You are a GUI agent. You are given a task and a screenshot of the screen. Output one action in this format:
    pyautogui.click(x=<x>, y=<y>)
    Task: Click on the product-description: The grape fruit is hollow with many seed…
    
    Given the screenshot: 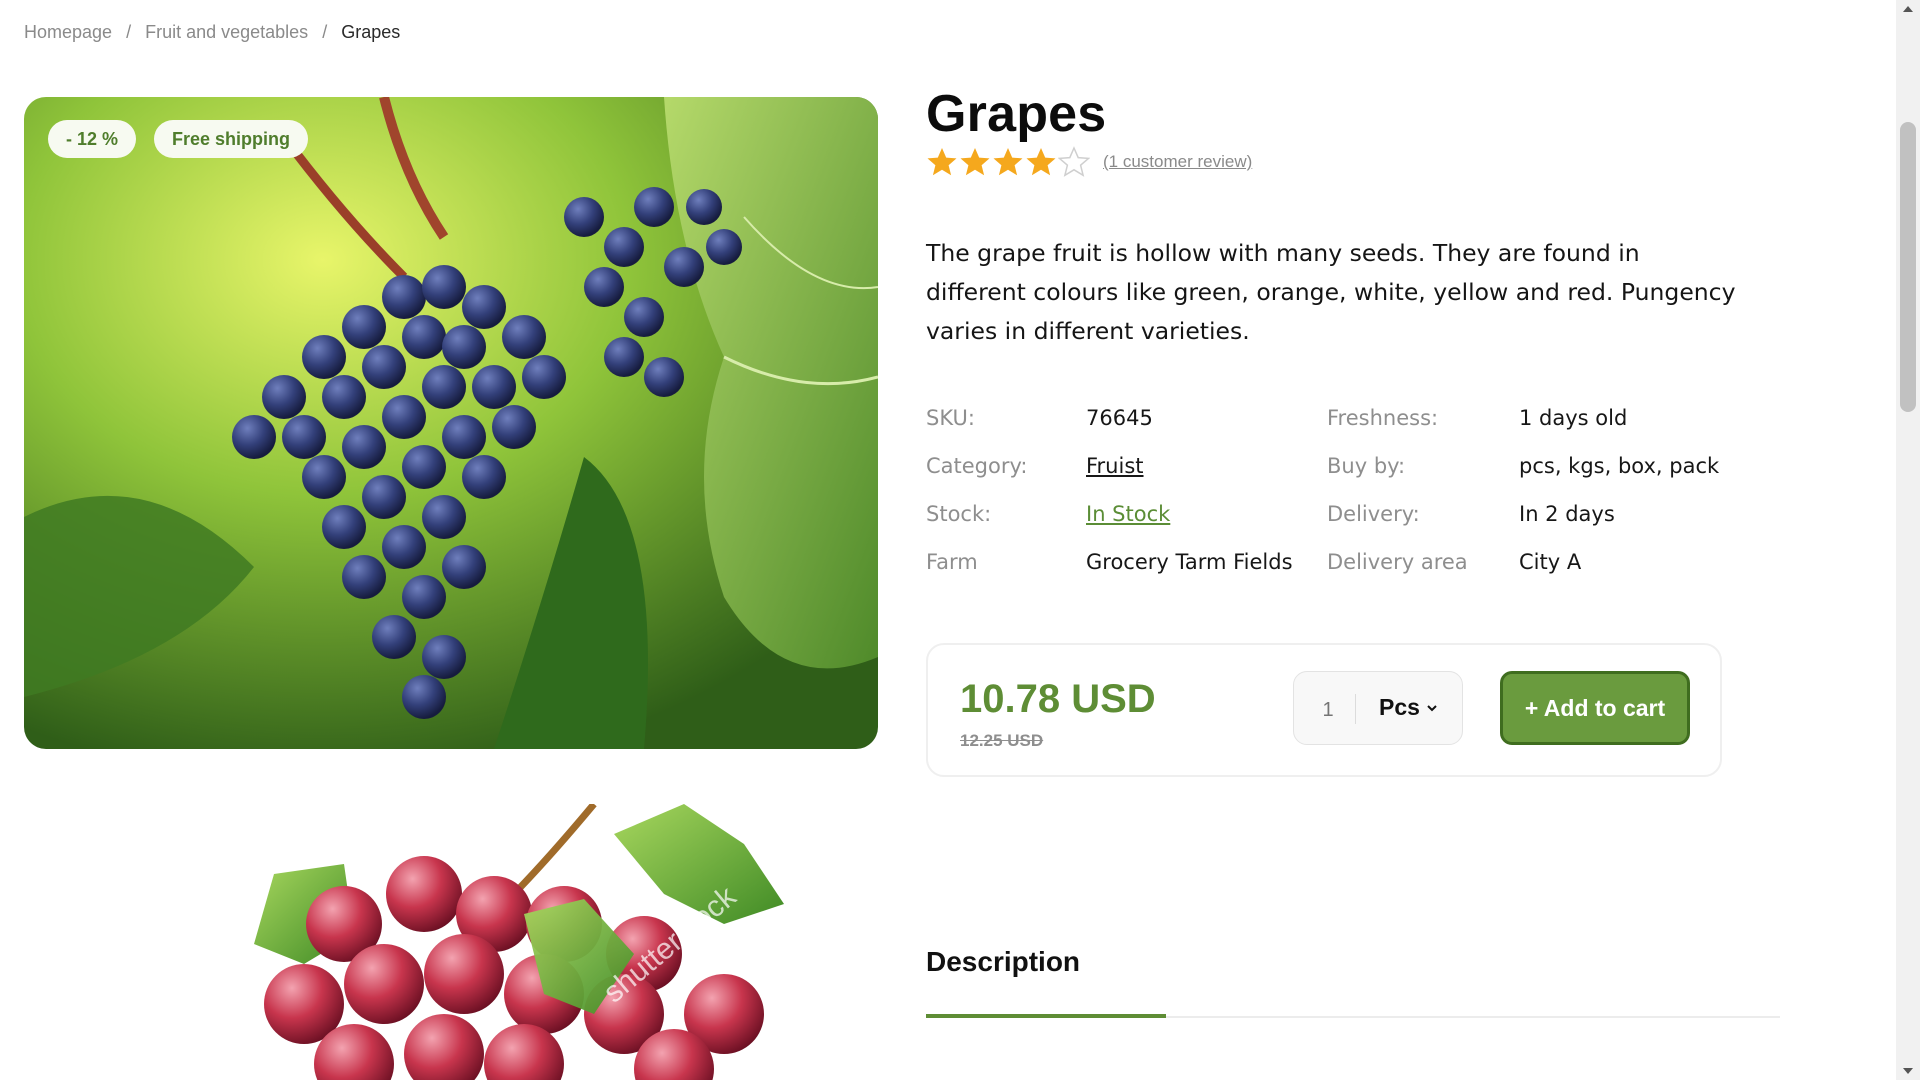 What is the action you would take?
    pyautogui.click(x=1331, y=292)
    